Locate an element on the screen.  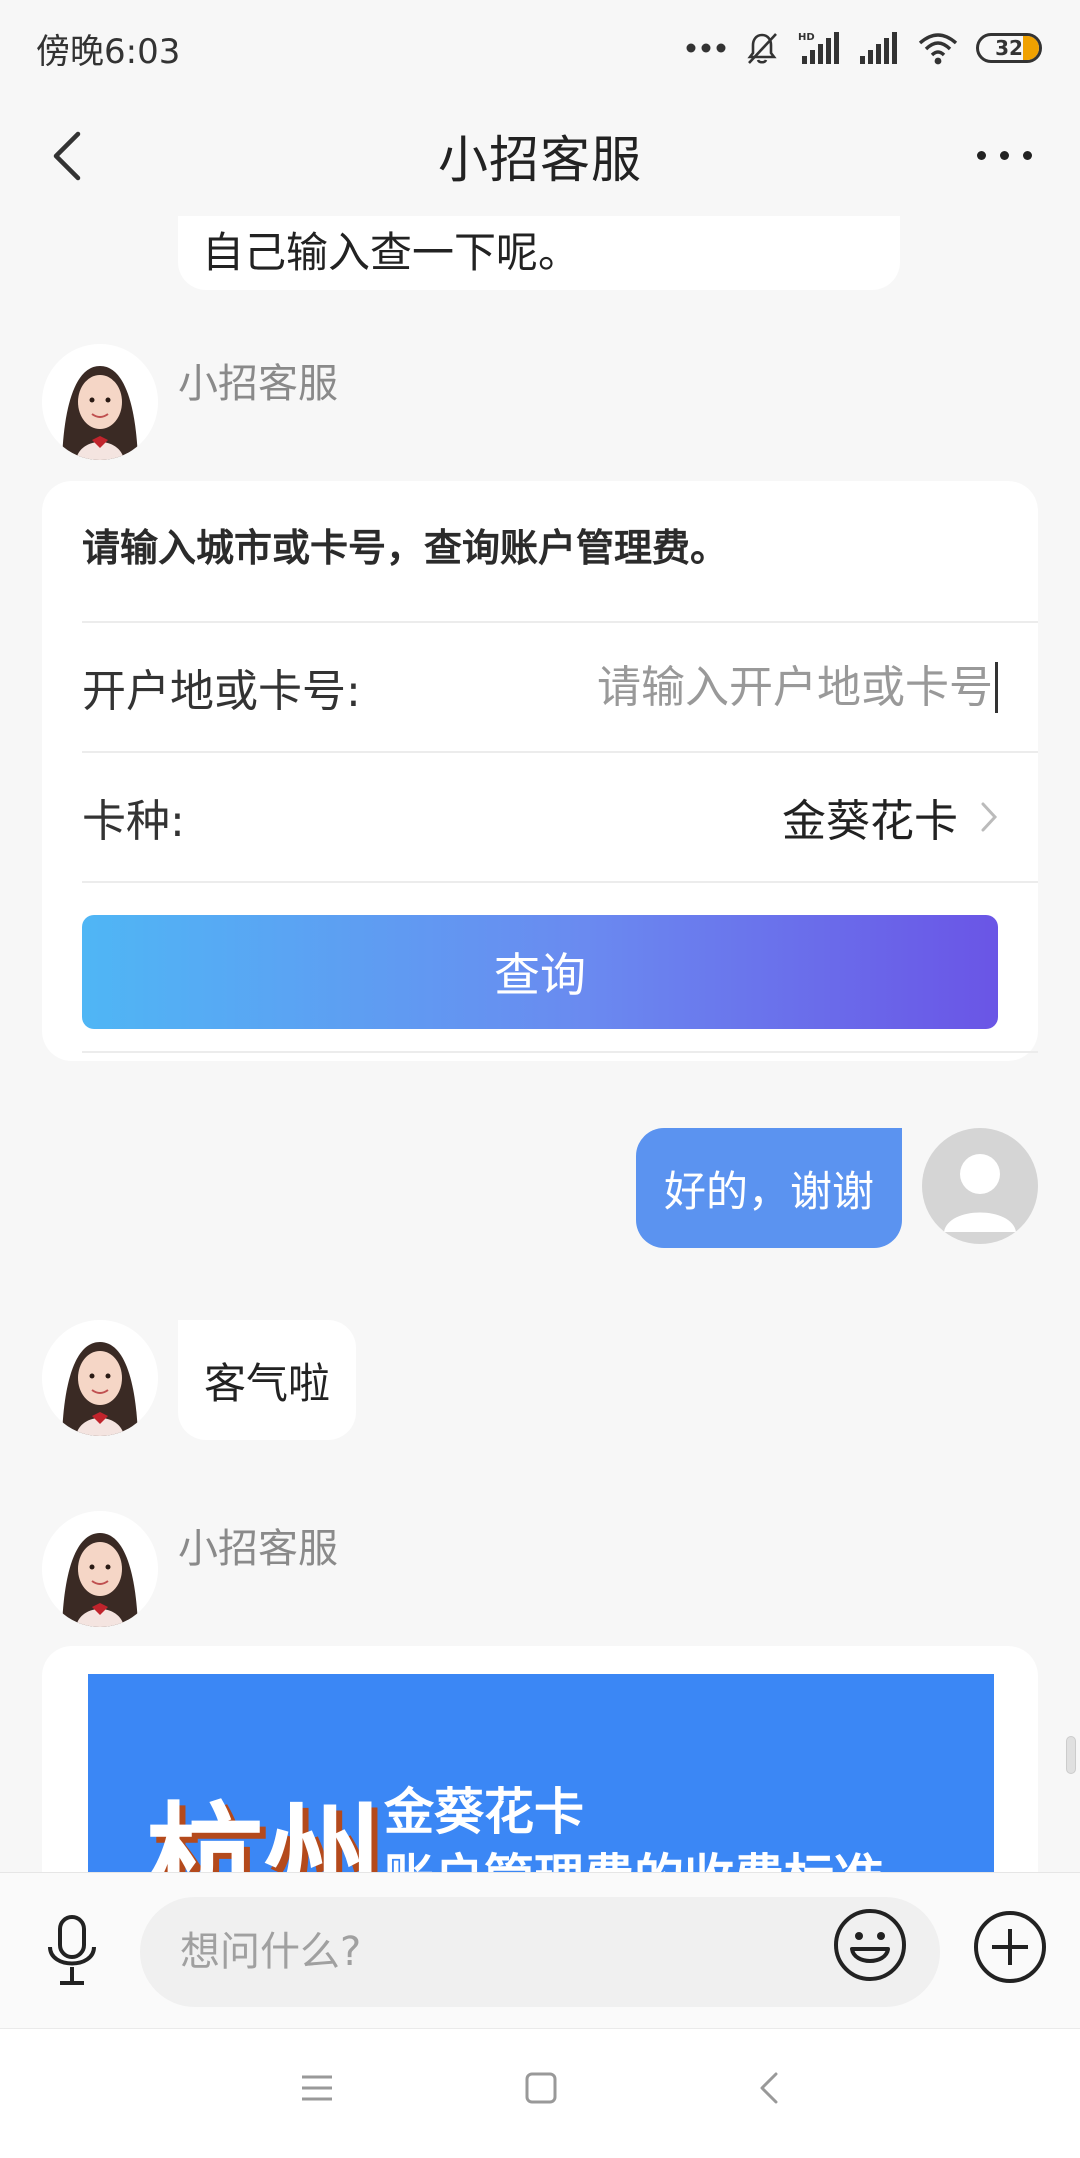
user-message-bubble: 好的，谢谢 is located at coordinates (769, 1188).